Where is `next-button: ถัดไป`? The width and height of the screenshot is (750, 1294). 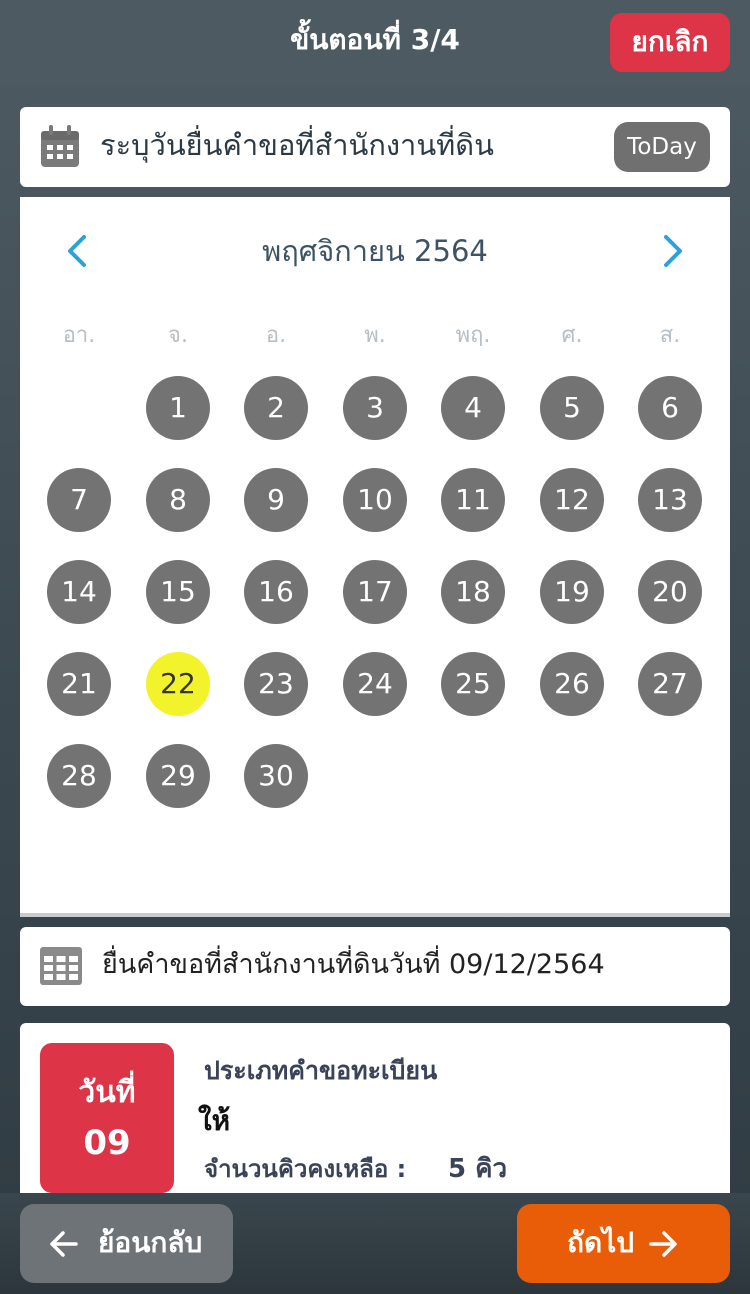 next-button: ถัดไป is located at coordinates (623, 1243).